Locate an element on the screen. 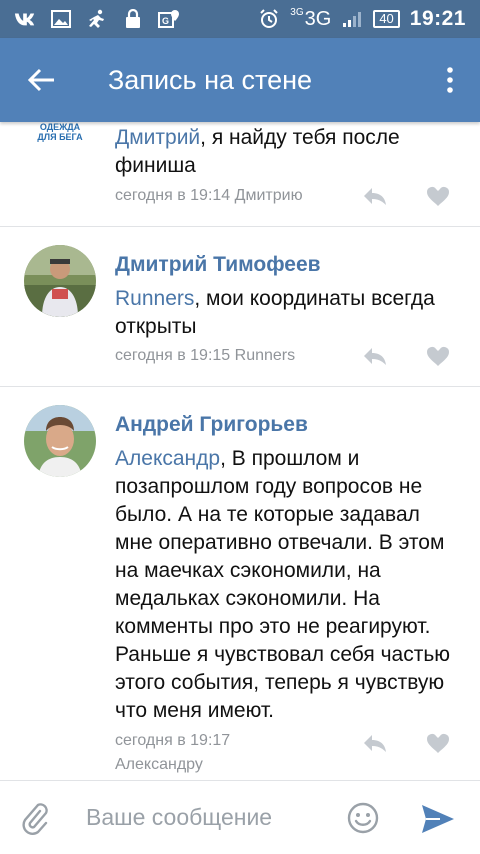  network-label: 3G is located at coordinates (318, 18).